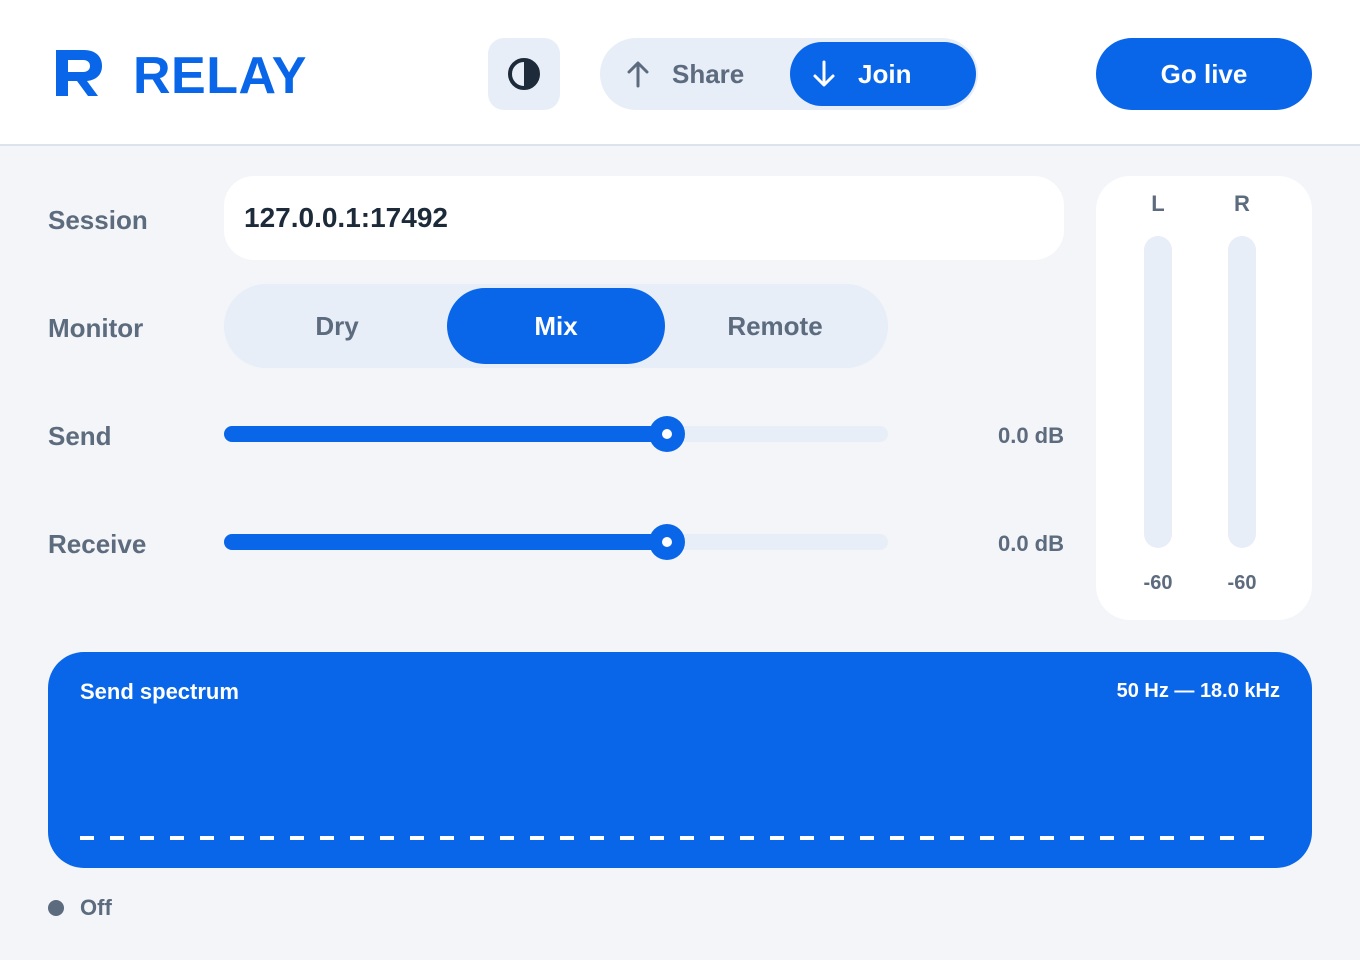 The width and height of the screenshot is (1360, 960). What do you see at coordinates (98, 220) in the screenshot?
I see `session-label: Session` at bounding box center [98, 220].